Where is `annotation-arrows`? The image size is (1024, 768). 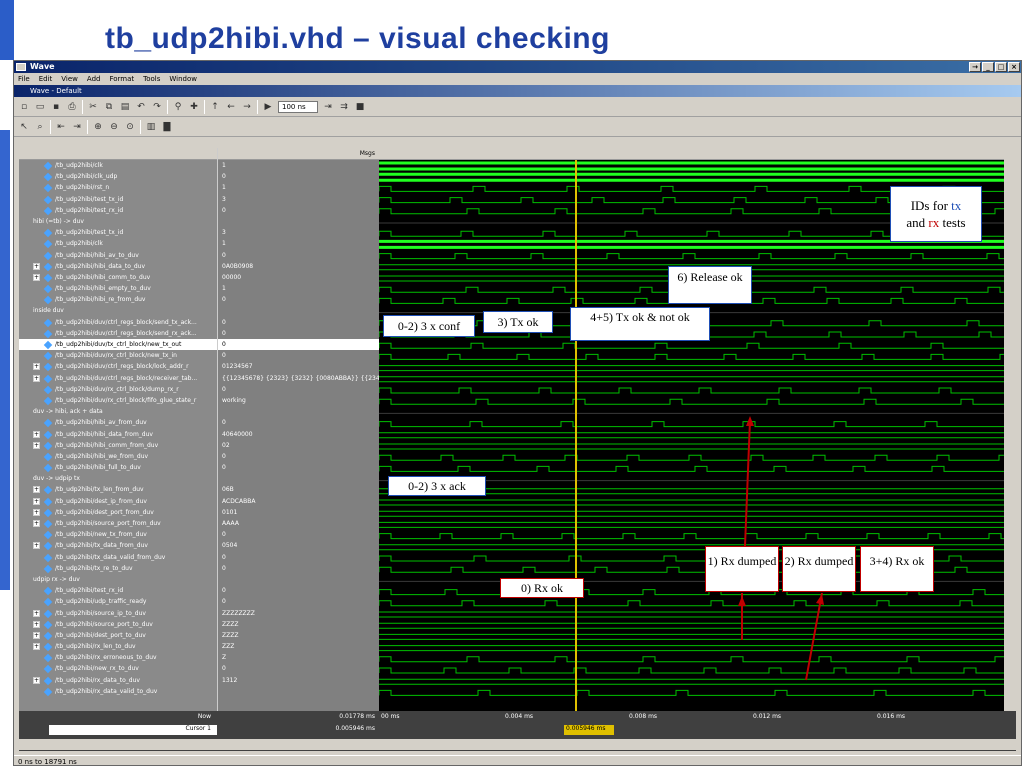 annotation-arrows is located at coordinates (781, 548).